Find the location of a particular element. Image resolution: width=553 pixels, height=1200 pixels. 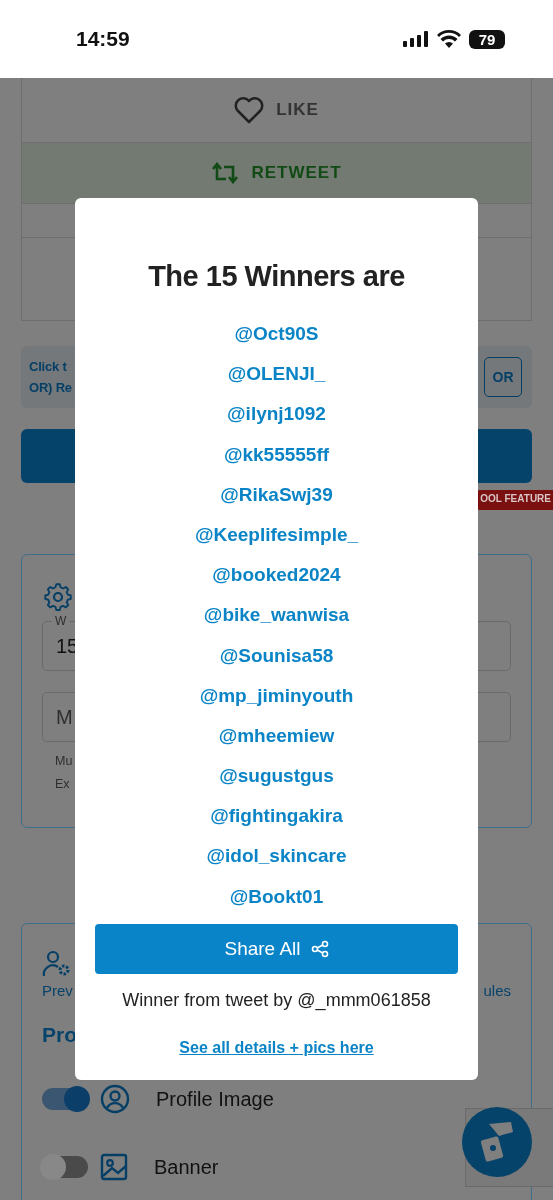

section-heading: Pro is located at coordinates (59, 1035).